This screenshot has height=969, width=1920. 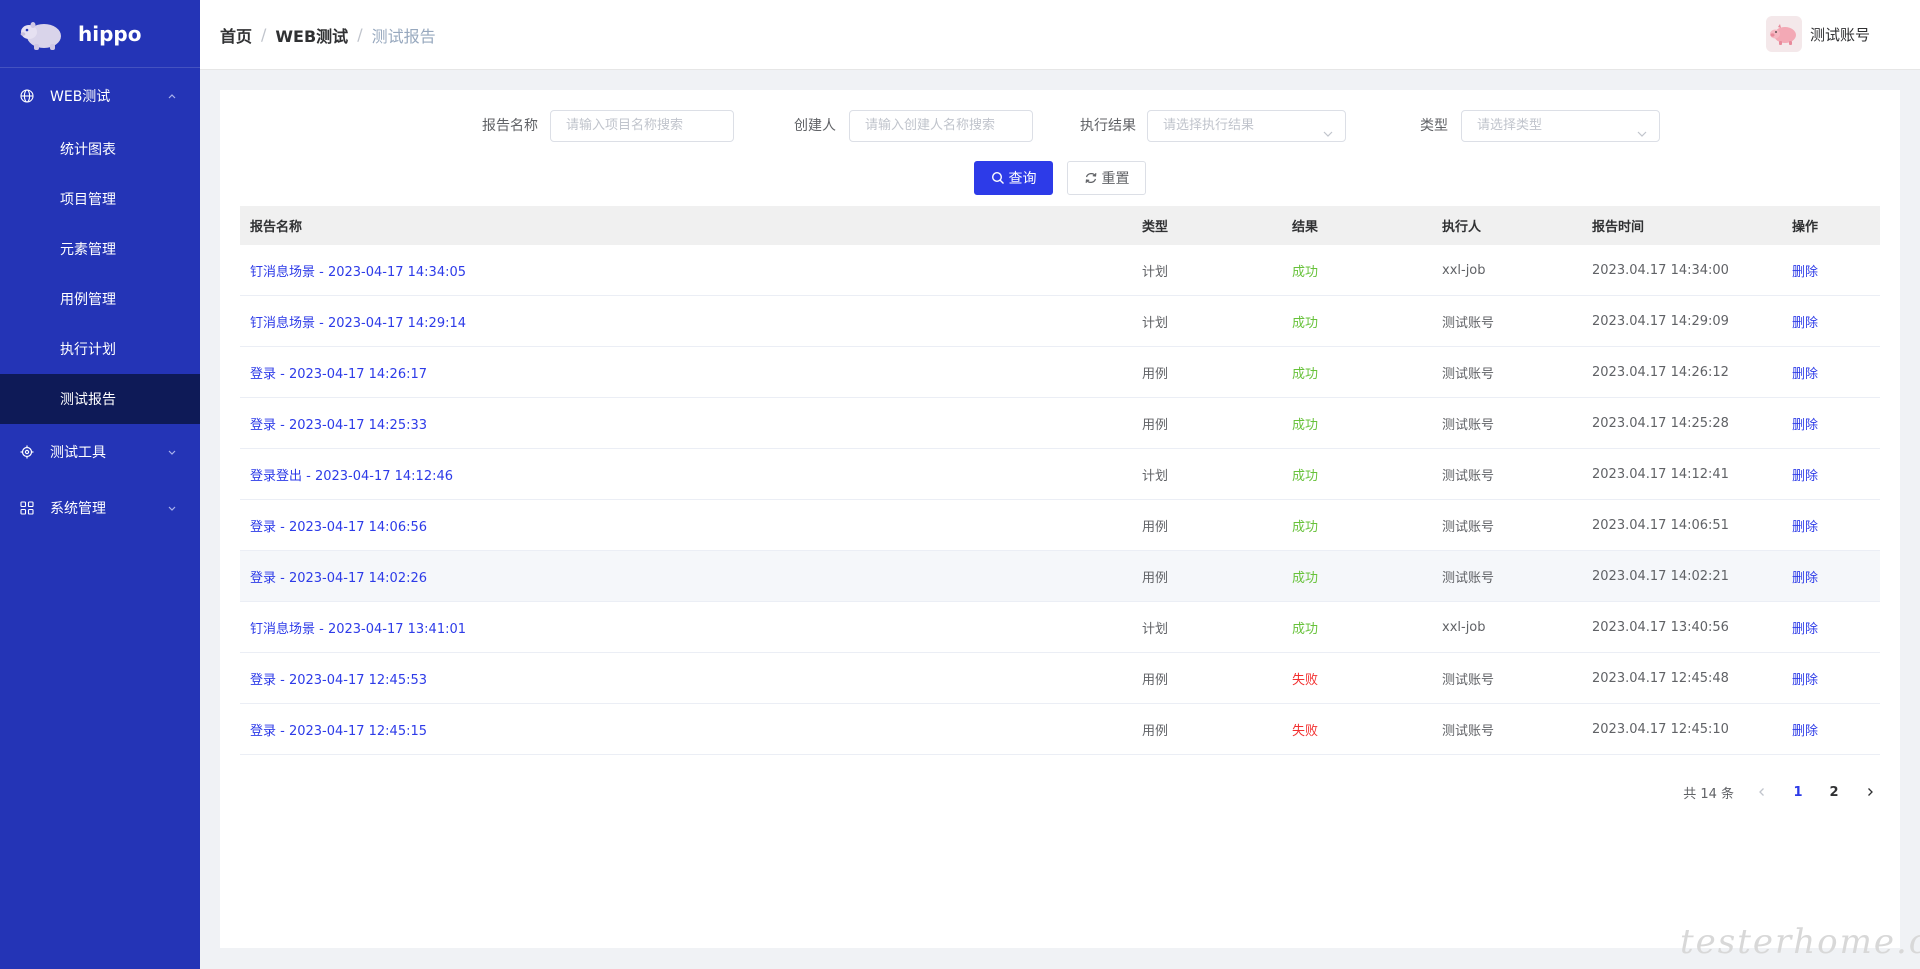 What do you see at coordinates (1817, 34) in the screenshot?
I see `user-menu: 测试账号` at bounding box center [1817, 34].